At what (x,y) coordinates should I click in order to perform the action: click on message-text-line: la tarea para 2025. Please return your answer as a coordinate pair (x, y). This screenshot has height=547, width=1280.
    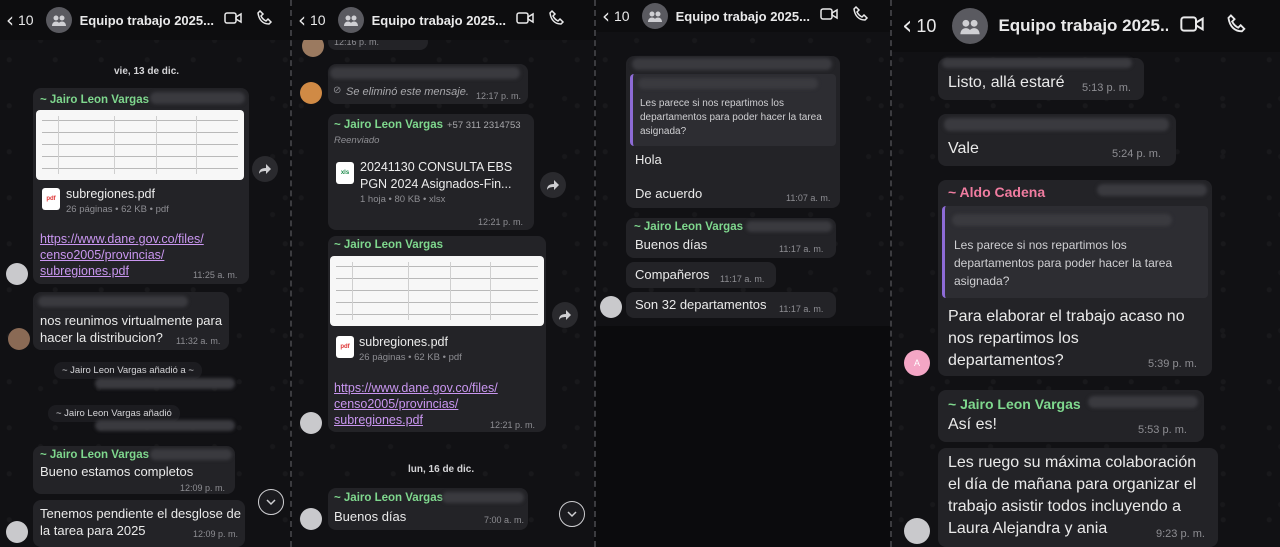
    Looking at the image, I should click on (93, 530).